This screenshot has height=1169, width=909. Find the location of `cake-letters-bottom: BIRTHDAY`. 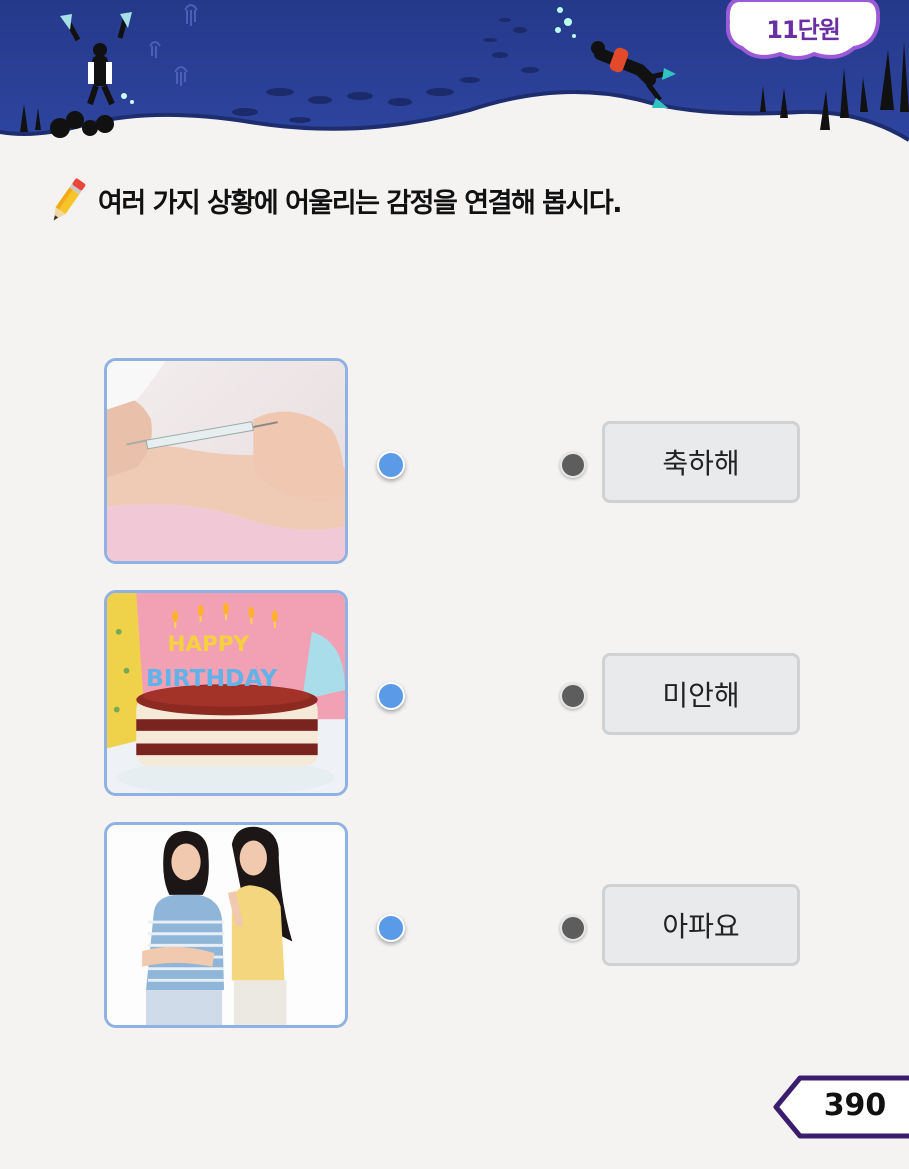

cake-letters-bottom: BIRTHDAY is located at coordinates (212, 678).